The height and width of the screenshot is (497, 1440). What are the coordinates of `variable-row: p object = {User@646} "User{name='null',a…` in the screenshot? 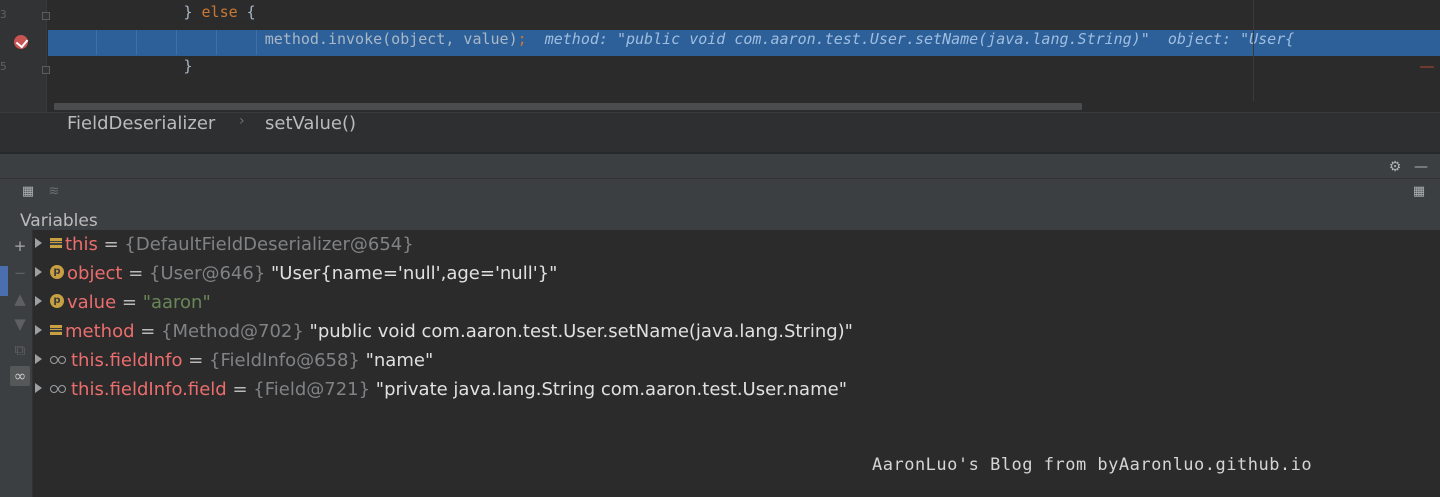 It's located at (295, 277).